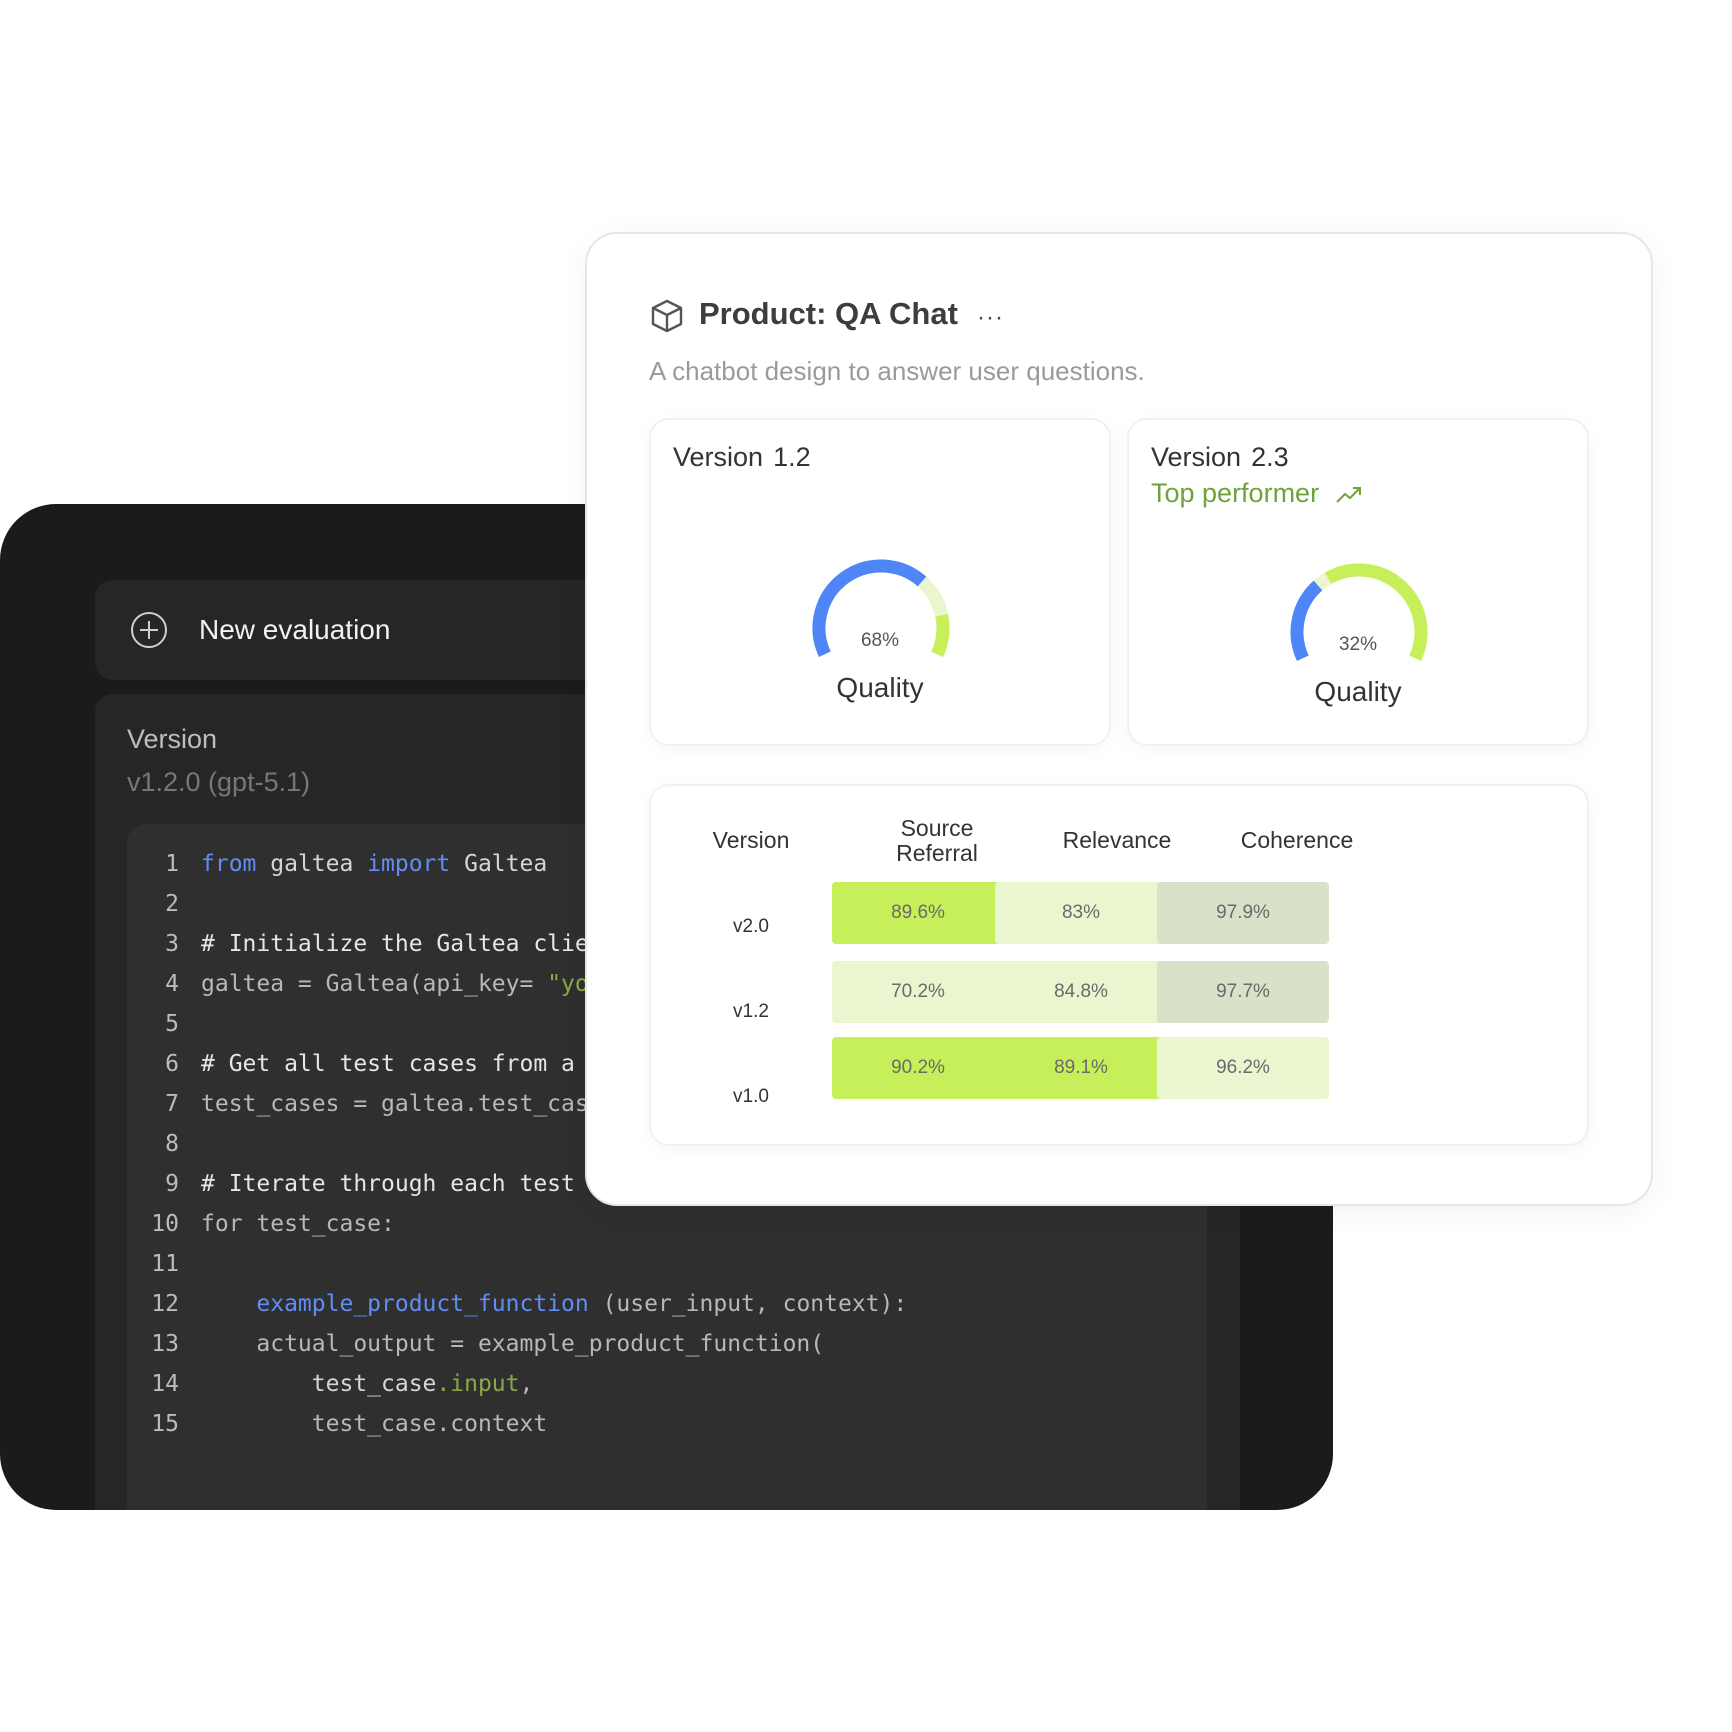 The image size is (1732, 1732). I want to click on line-number: 8, so click(172, 1144).